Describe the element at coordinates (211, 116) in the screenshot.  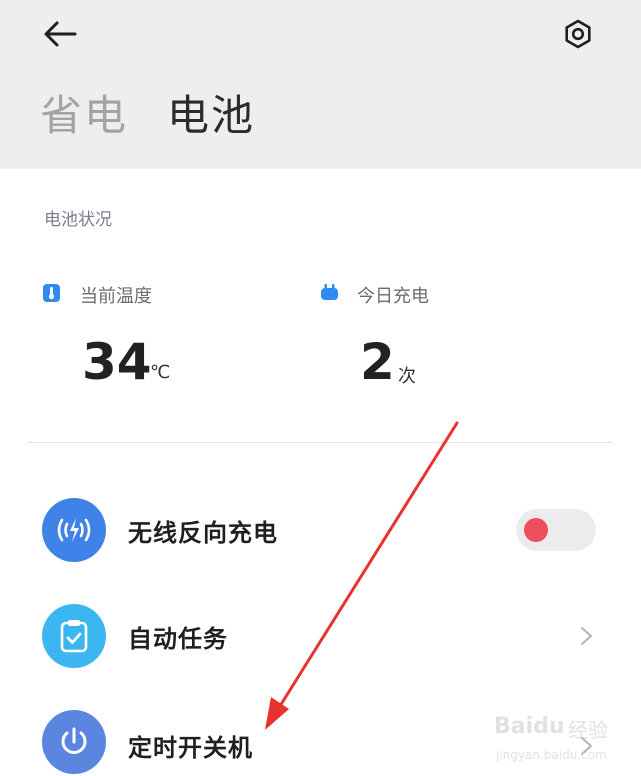
I see `tab-battery: 电池` at that location.